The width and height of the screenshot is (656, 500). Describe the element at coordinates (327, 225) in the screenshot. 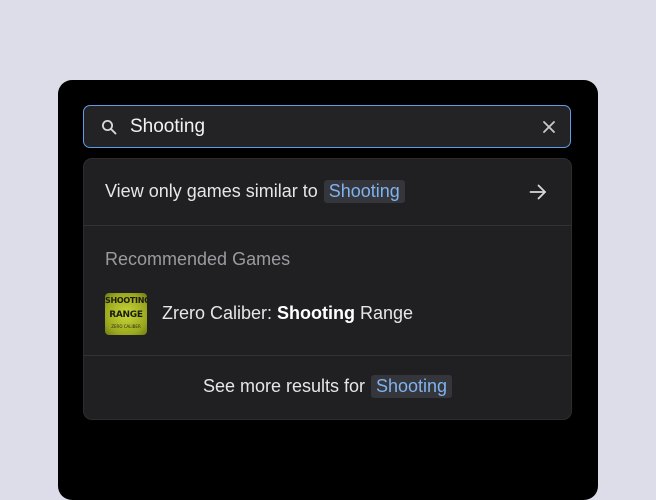

I see `divider` at that location.